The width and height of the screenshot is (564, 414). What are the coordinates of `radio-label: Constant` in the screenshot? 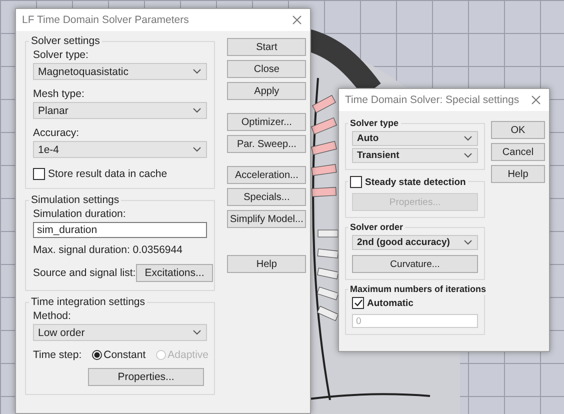 It's located at (125, 355).